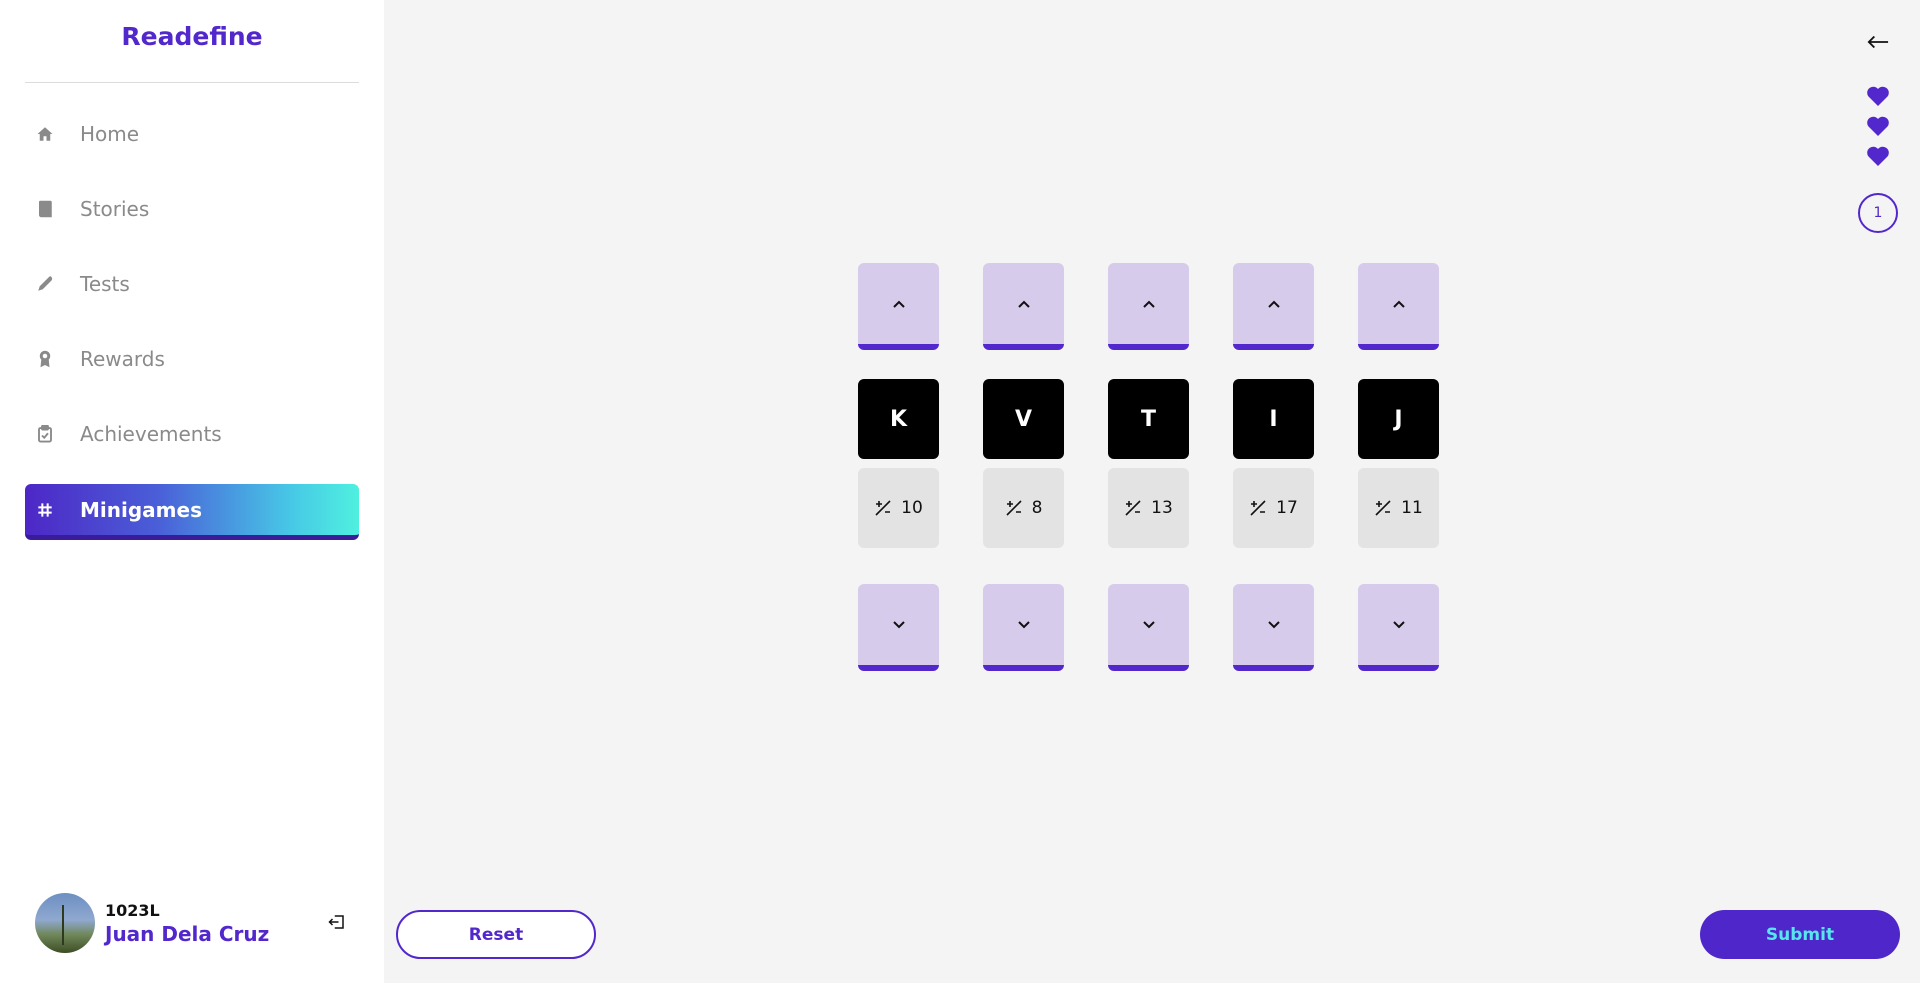 This screenshot has width=1920, height=983. What do you see at coordinates (192, 284) in the screenshot?
I see `sidebar-item-tests: Tests` at bounding box center [192, 284].